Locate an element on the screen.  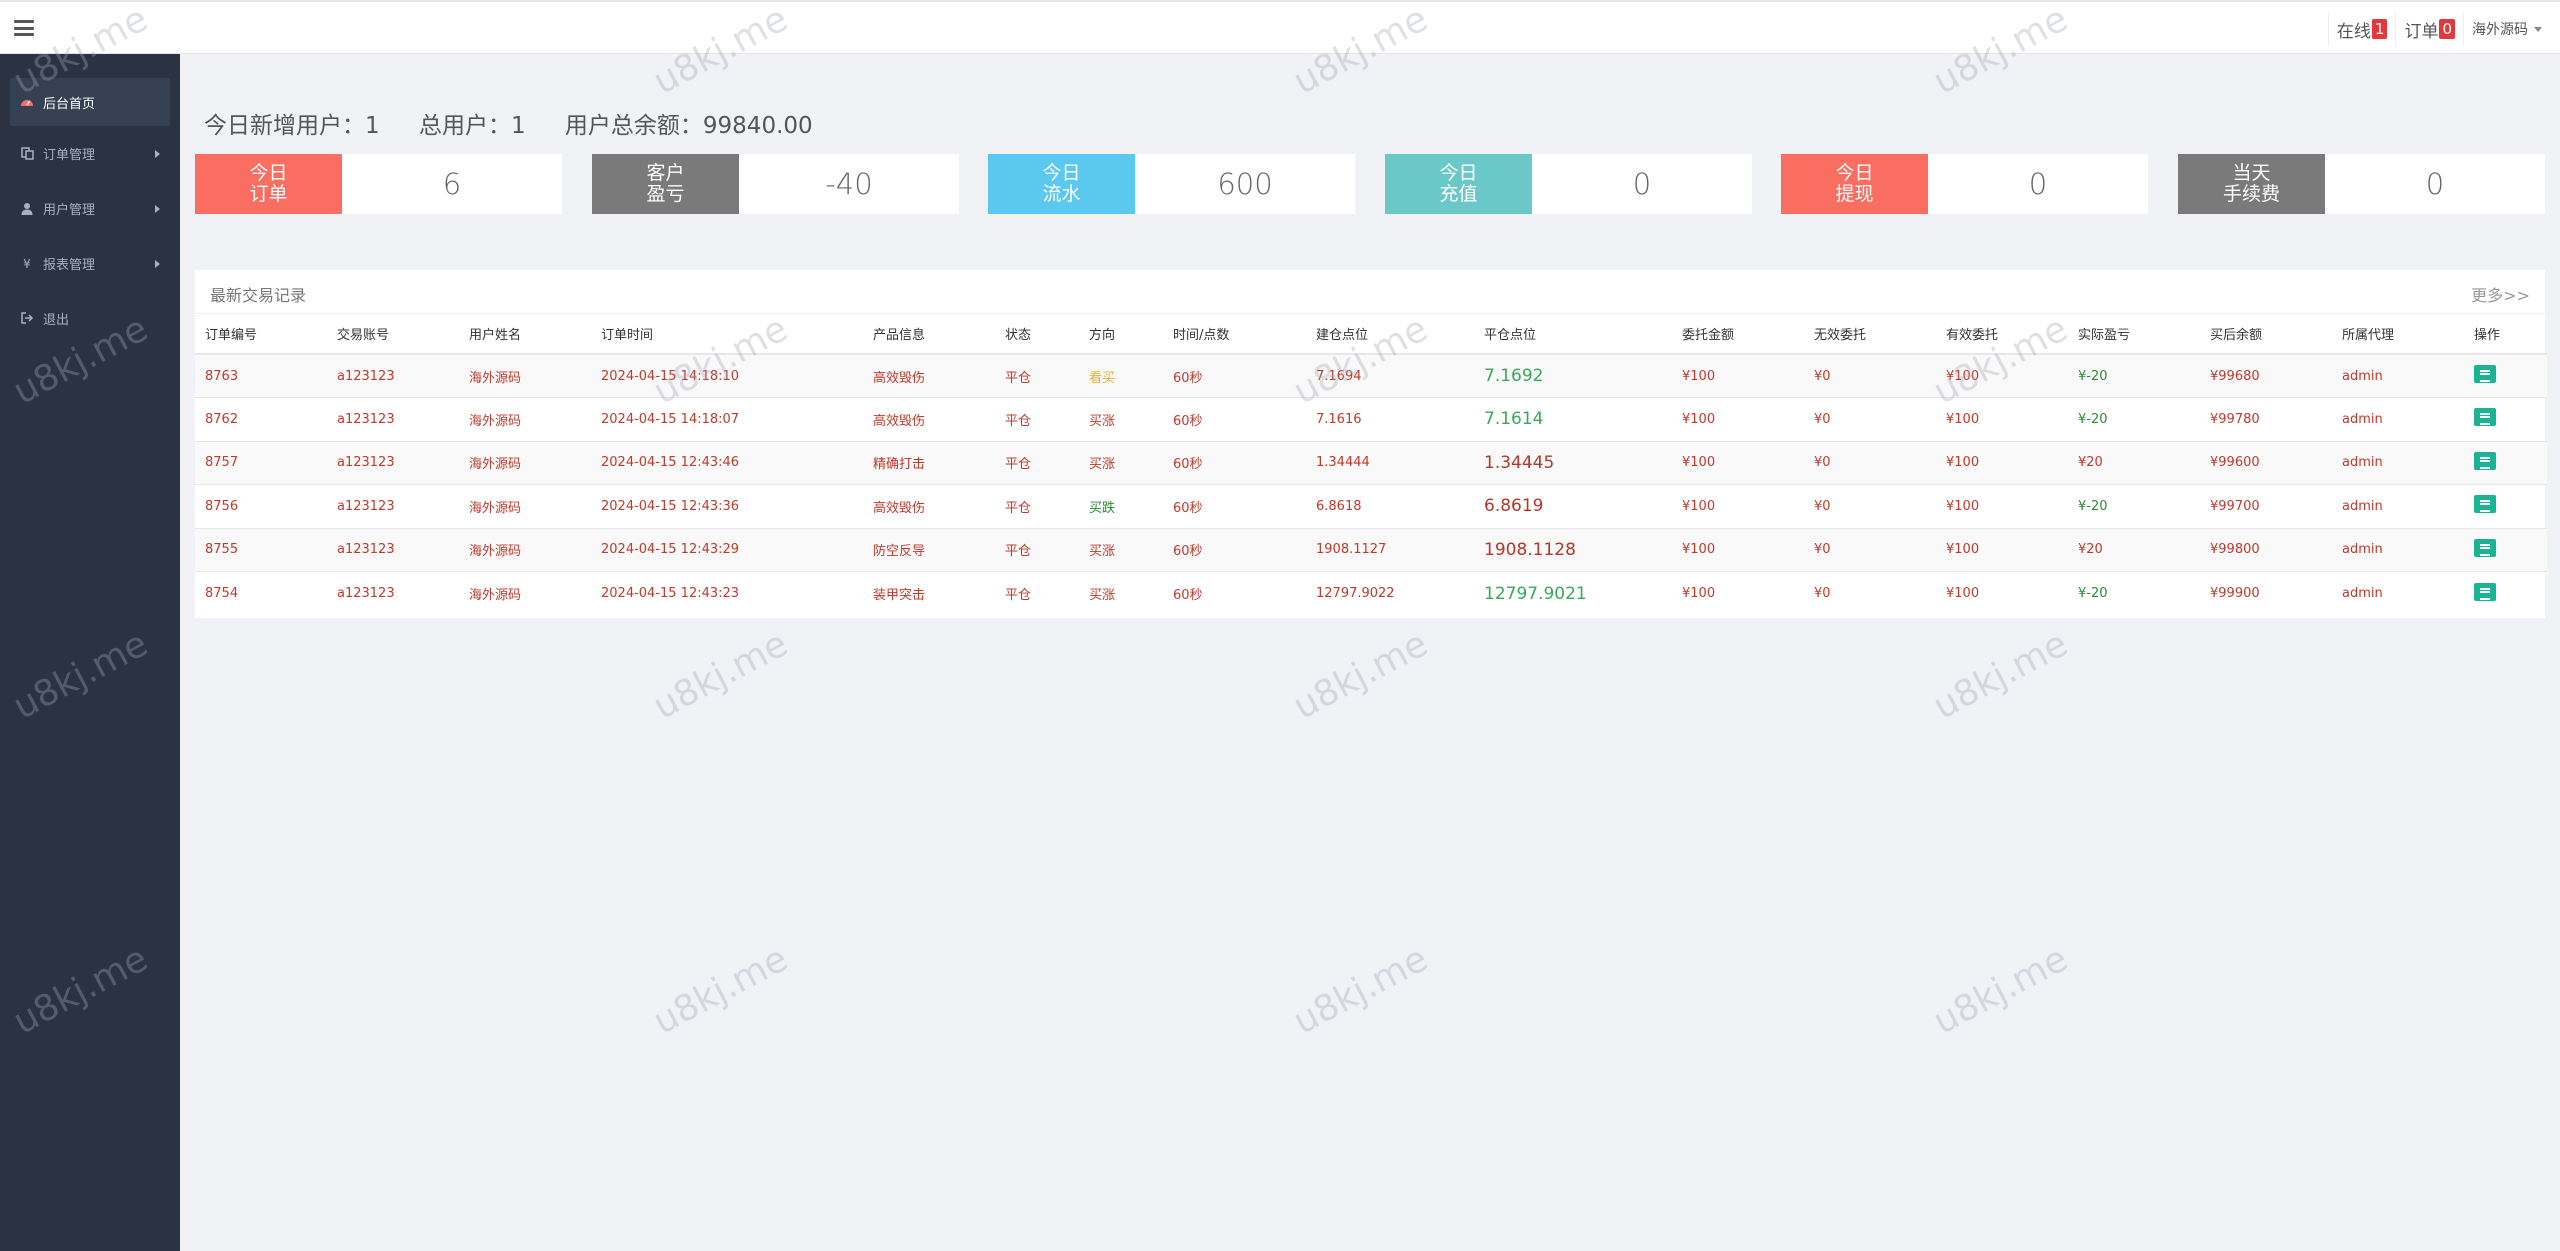
column-header: 时间/点数 is located at coordinates (1234, 334).